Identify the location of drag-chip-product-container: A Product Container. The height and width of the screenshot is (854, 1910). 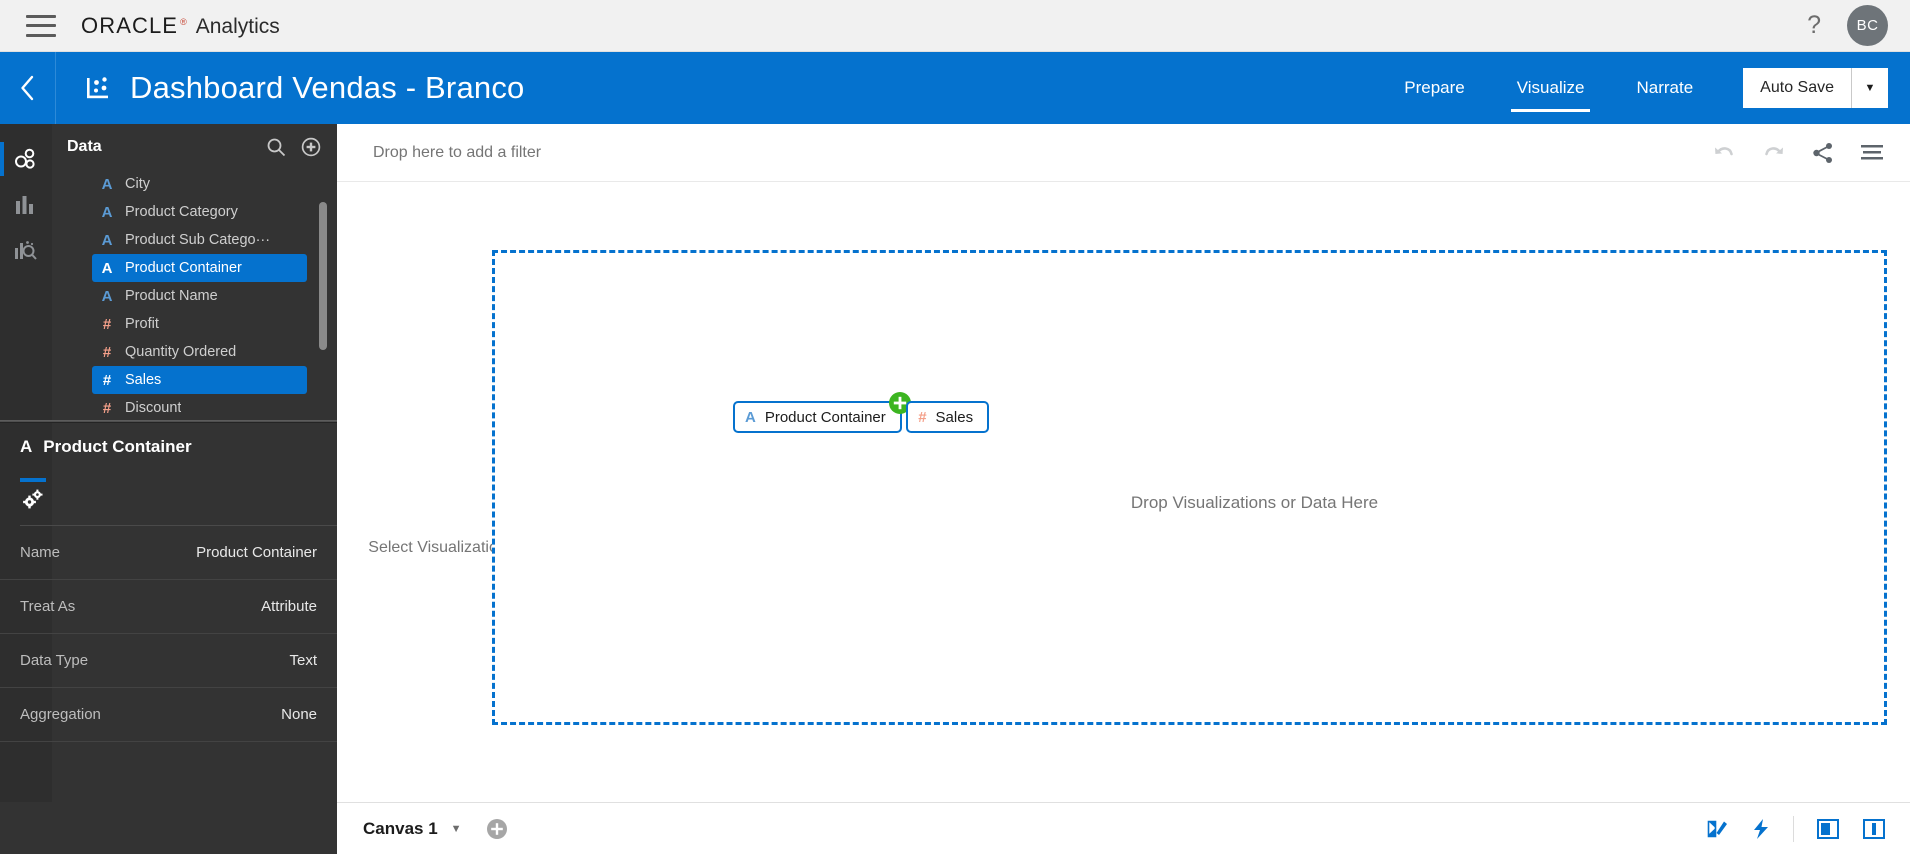
(822, 412).